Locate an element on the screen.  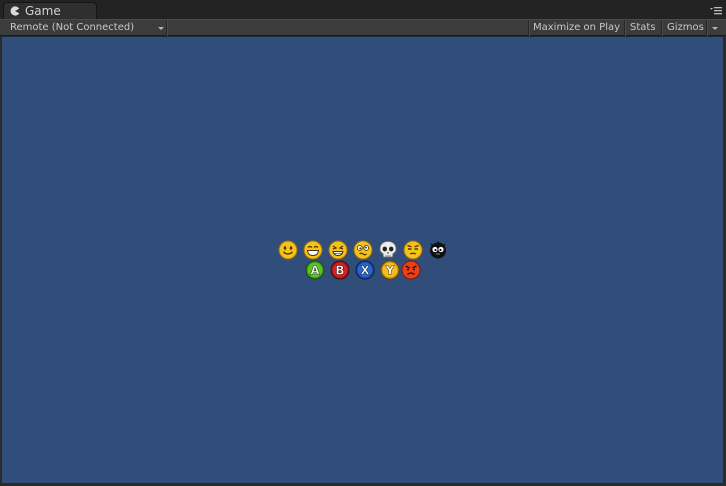
laugh-emoji-icon is located at coordinates (338, 250).